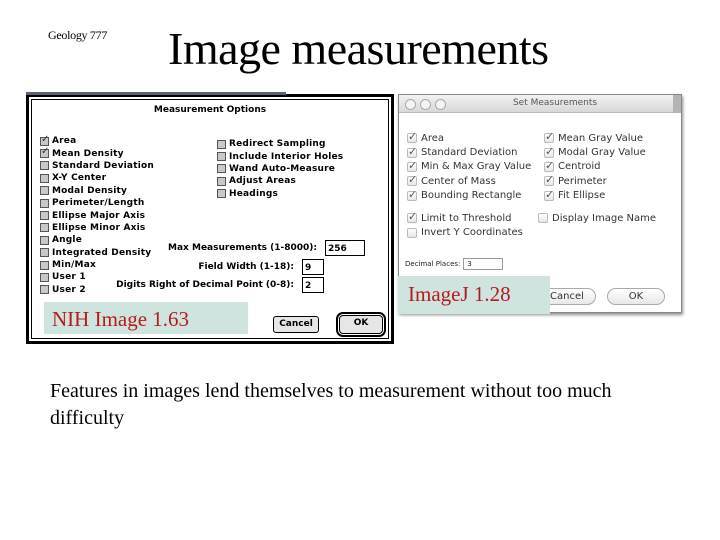 Image resolution: width=720 pixels, height=540 pixels. What do you see at coordinates (313, 285) in the screenshot?
I see `field-input: 2` at bounding box center [313, 285].